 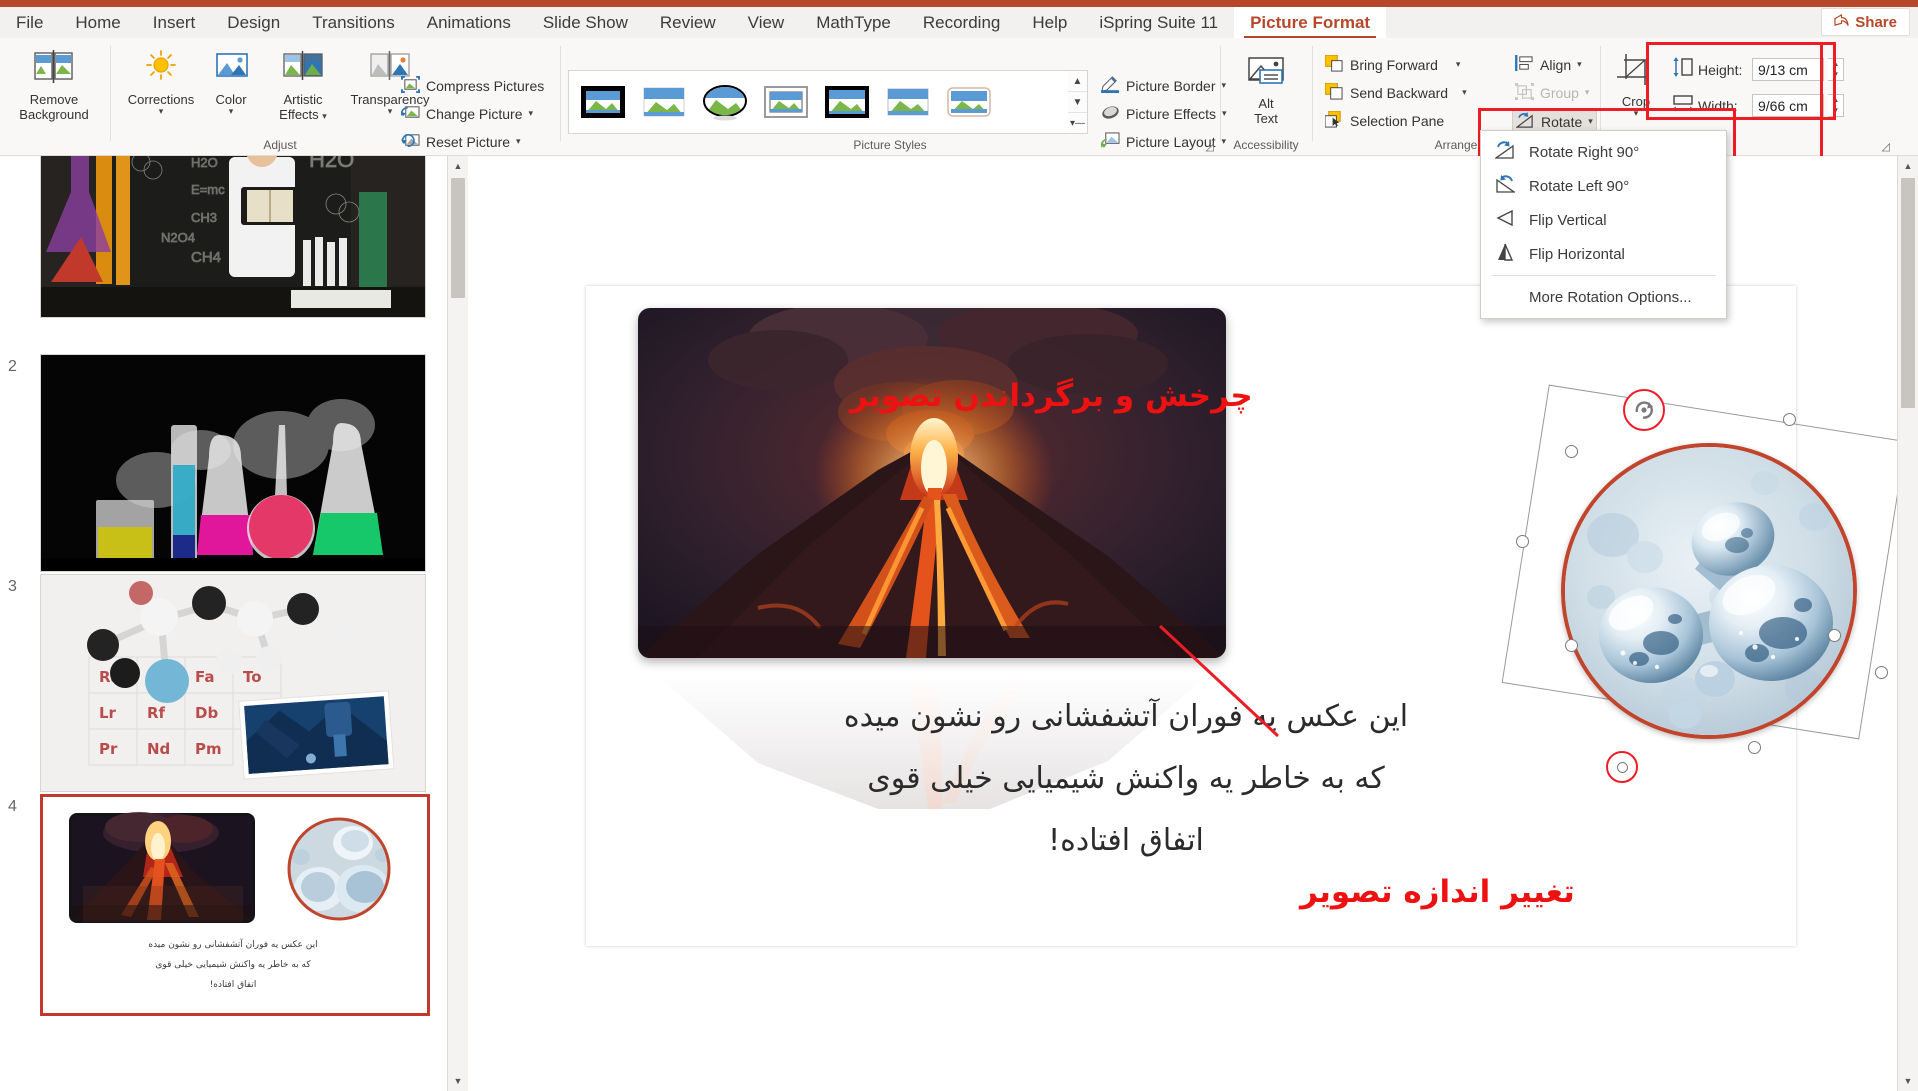 What do you see at coordinates (1709, 591) in the screenshot?
I see `water-molecule-picture` at bounding box center [1709, 591].